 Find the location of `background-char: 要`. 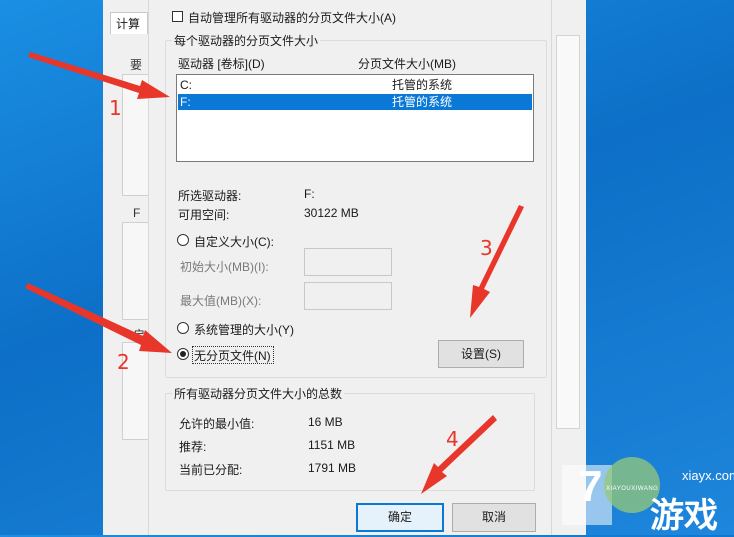

background-char: 要 is located at coordinates (136, 65).